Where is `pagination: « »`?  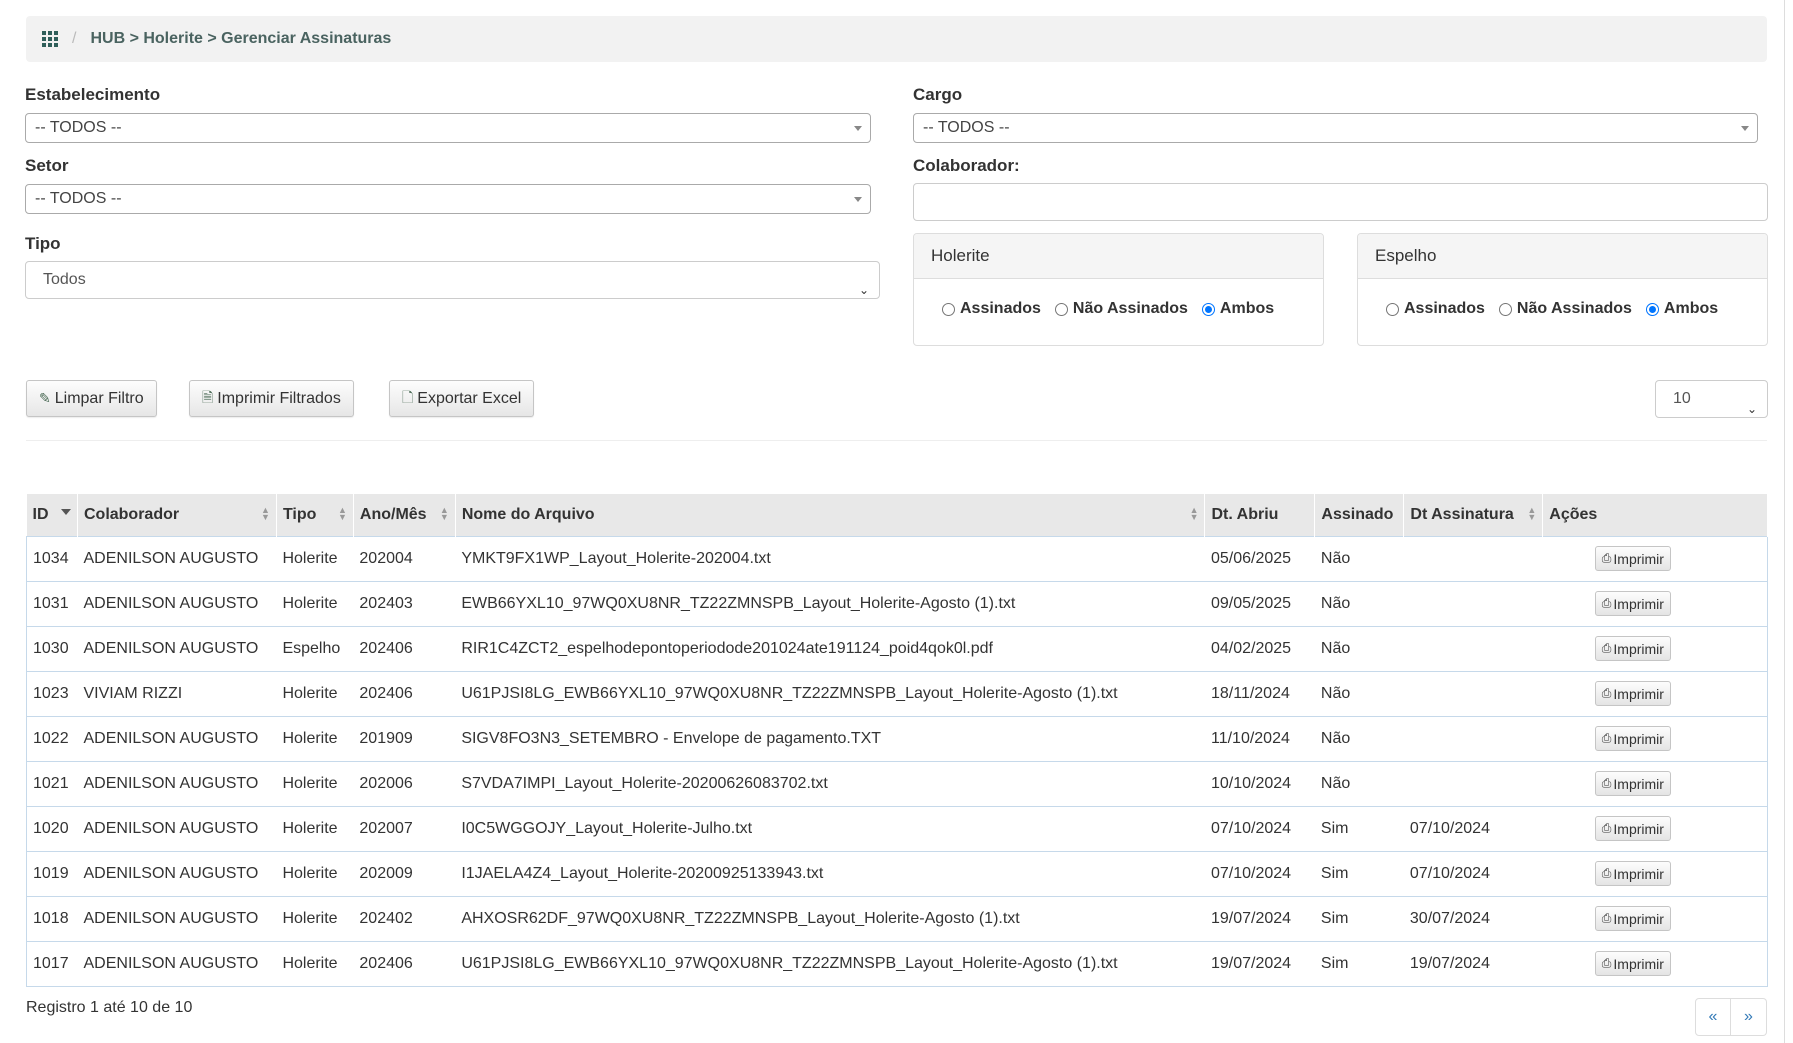
pagination: « » is located at coordinates (1731, 1017).